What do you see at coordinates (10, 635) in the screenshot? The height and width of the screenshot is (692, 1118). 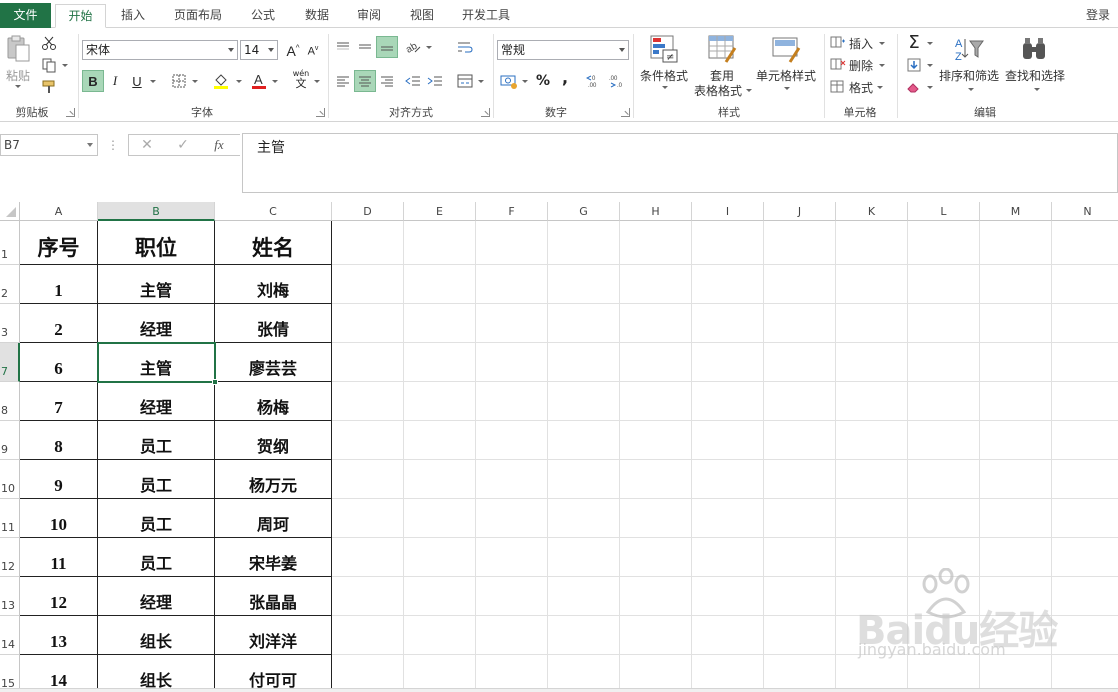 I see `row-header-14: 14` at bounding box center [10, 635].